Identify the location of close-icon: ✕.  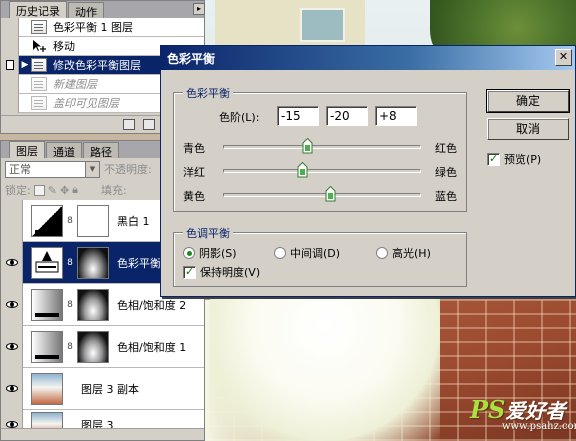
(563, 57).